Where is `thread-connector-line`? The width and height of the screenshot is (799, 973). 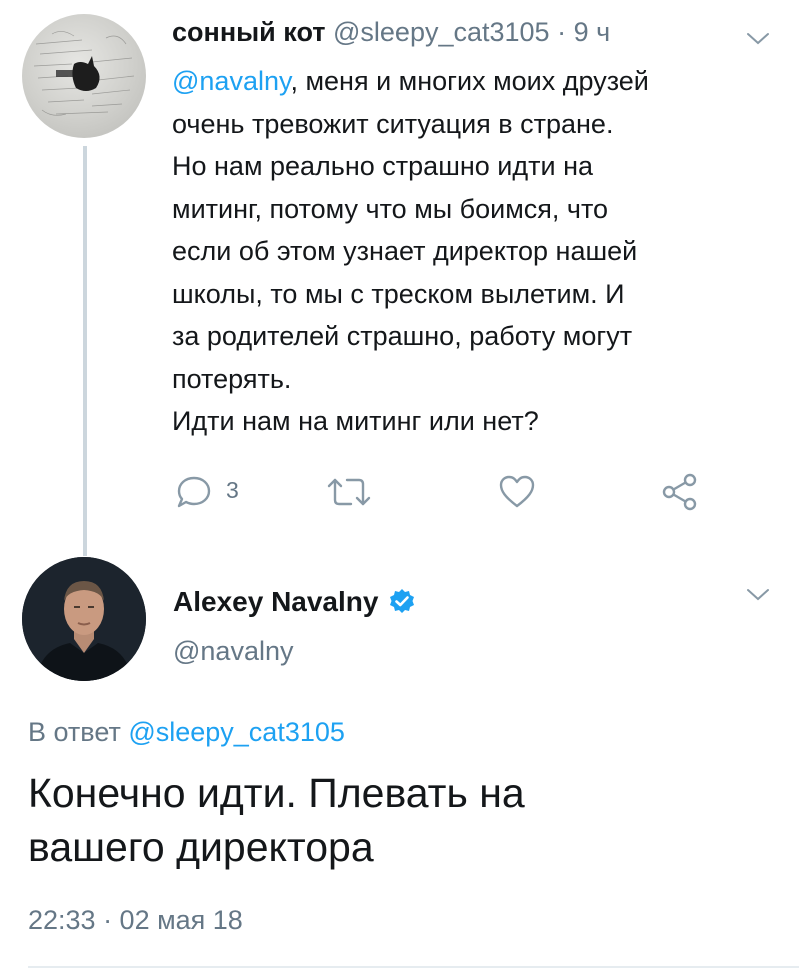 thread-connector-line is located at coordinates (85, 351).